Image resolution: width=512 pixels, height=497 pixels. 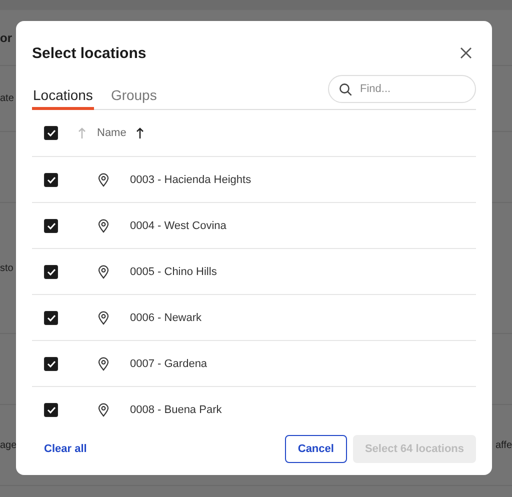 I want to click on sort-arrow-icon, so click(x=140, y=133).